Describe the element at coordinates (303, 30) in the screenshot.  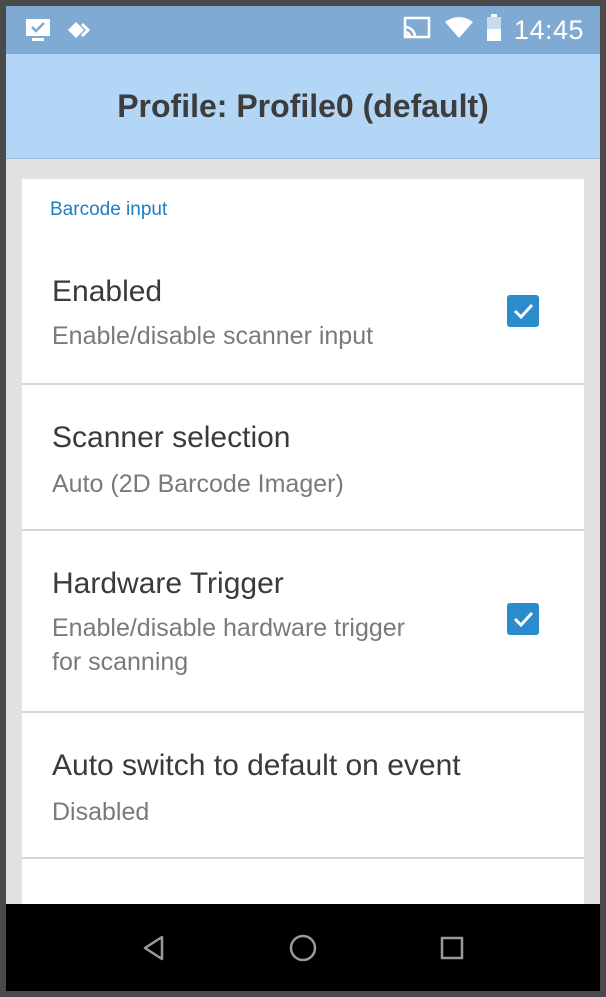
I see `status-bar: 14:45` at that location.